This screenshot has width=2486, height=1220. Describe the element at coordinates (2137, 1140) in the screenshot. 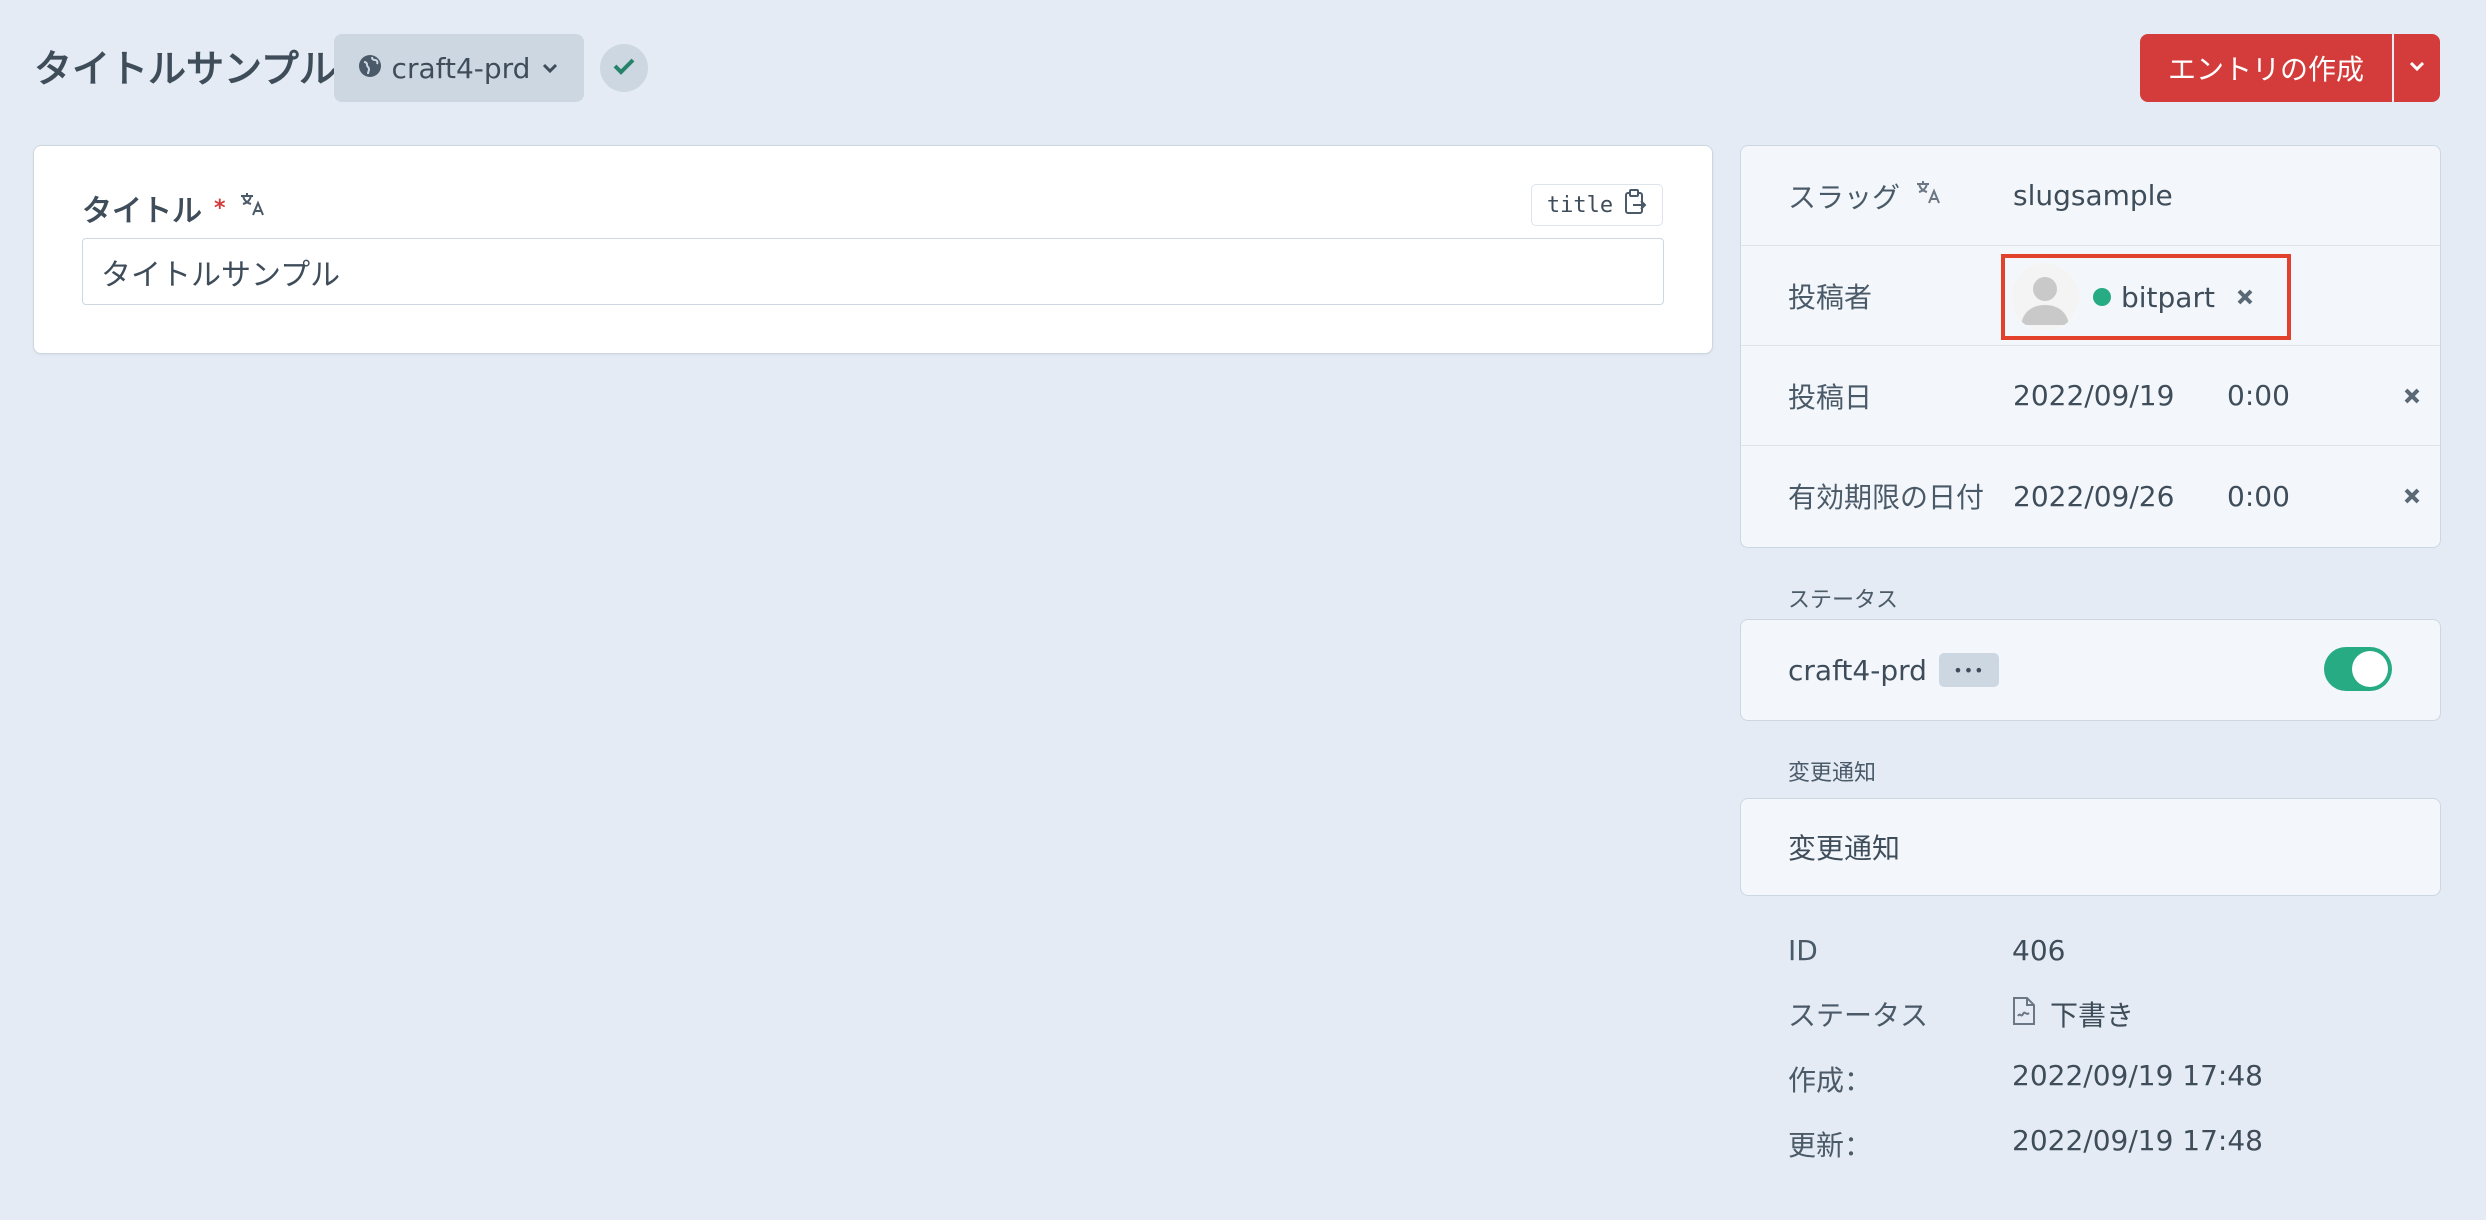

I see `updated-value: 2022/09/19 17:48` at that location.